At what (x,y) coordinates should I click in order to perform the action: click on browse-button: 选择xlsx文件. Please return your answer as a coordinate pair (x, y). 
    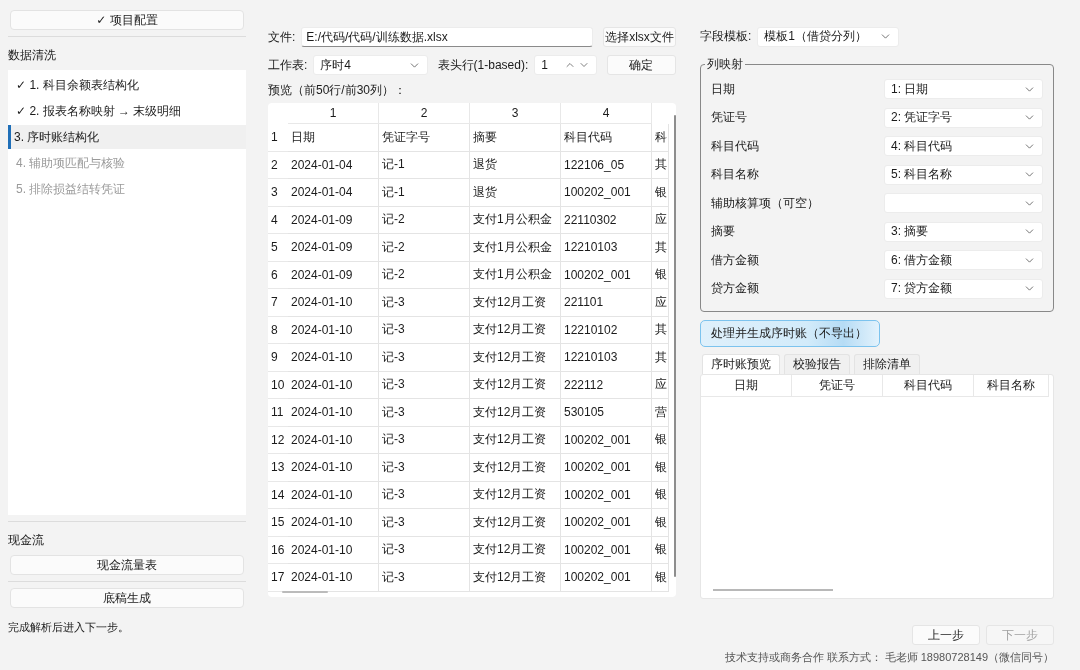
    Looking at the image, I should click on (639, 37).